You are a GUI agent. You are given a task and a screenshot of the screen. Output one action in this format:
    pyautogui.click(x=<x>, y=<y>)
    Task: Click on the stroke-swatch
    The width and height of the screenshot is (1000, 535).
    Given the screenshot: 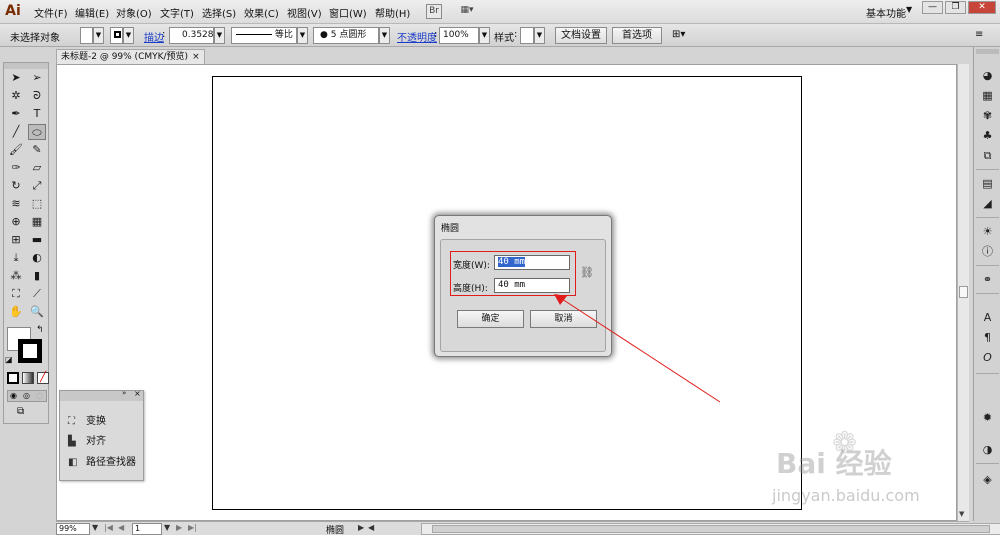 What is the action you would take?
    pyautogui.click(x=116, y=35)
    